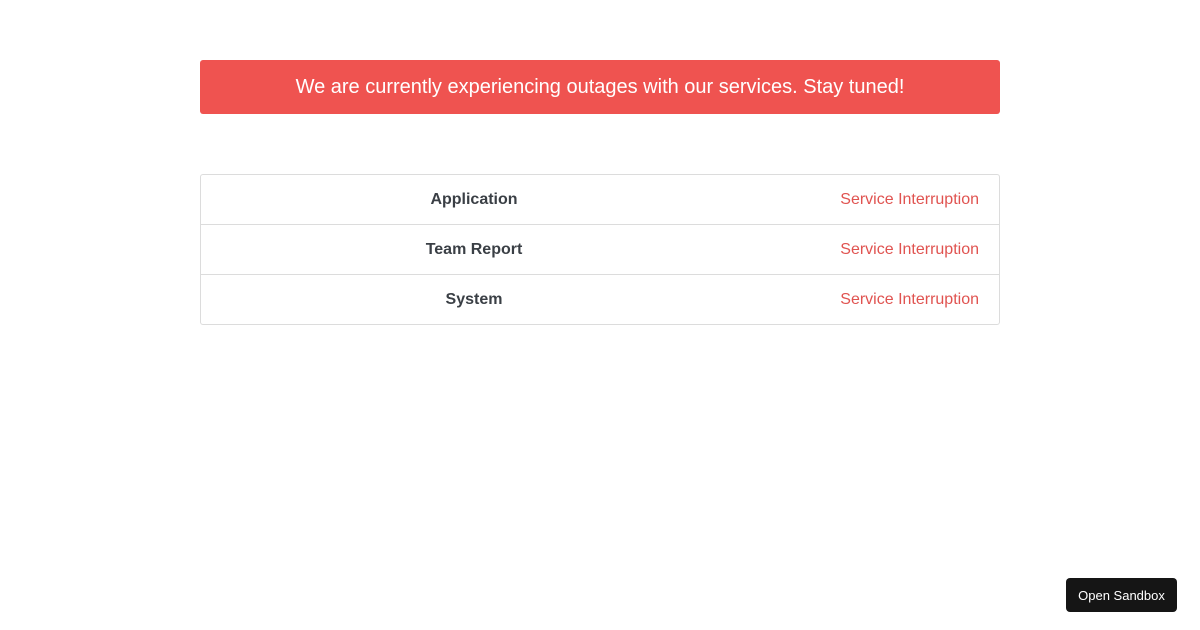 This screenshot has width=1200, height=630. Describe the element at coordinates (474, 199) in the screenshot. I see `service-name: Application` at that location.